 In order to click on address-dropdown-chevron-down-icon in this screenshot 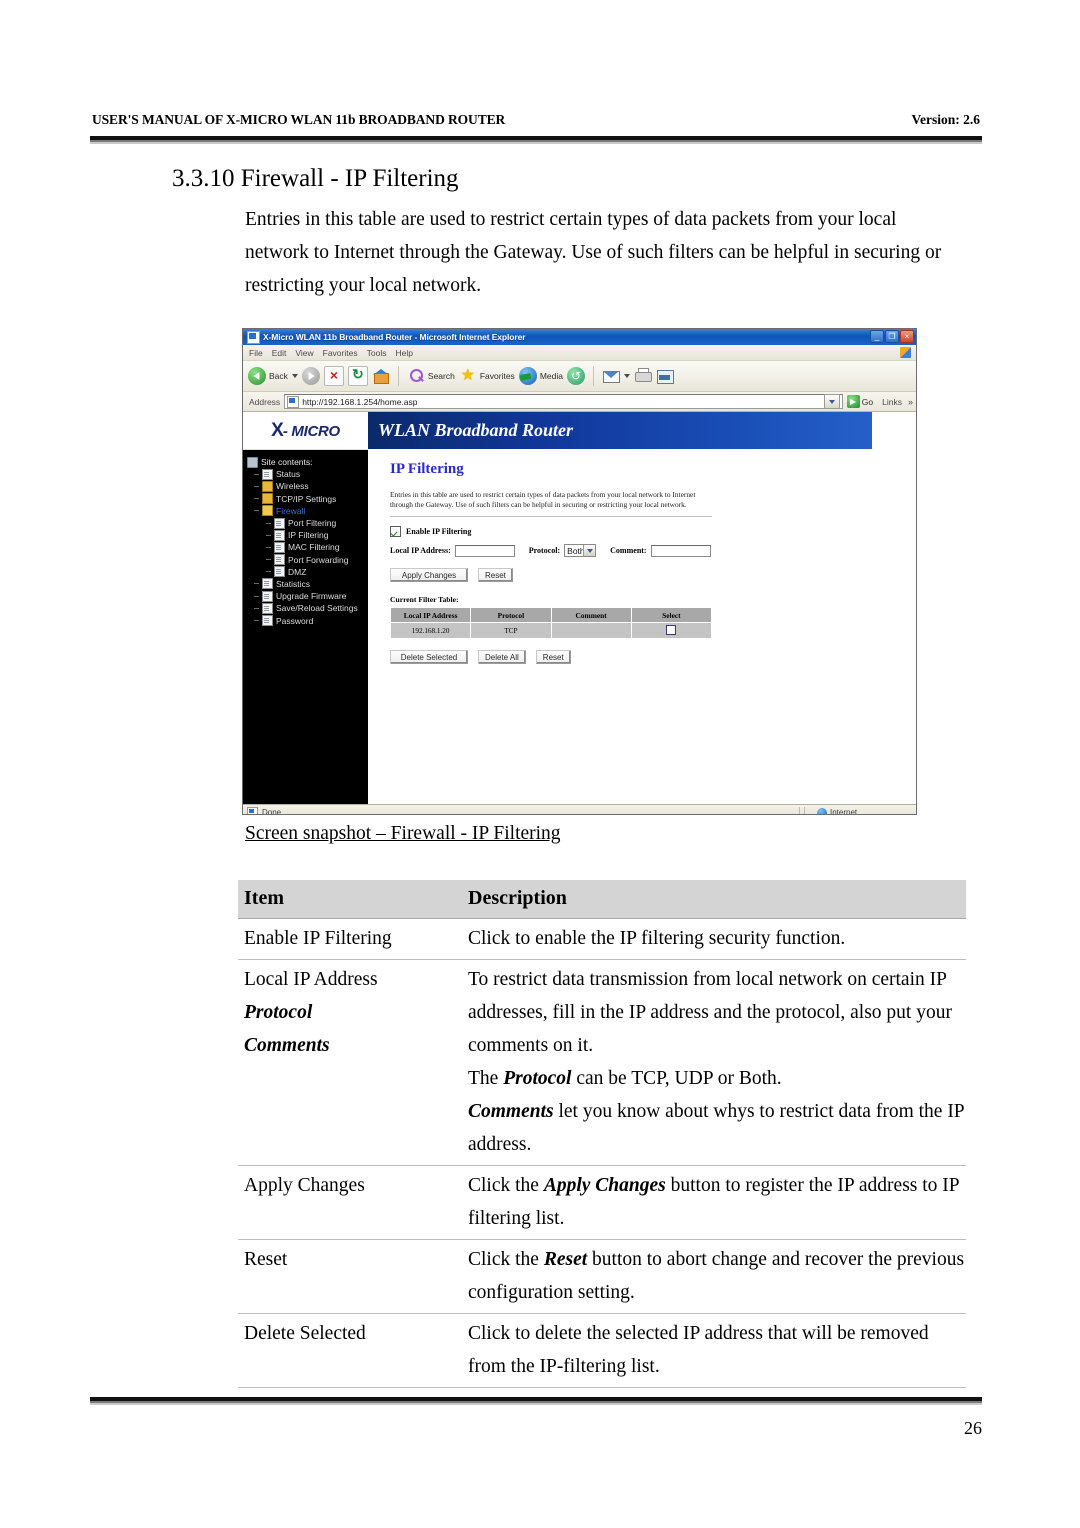, I will do `click(831, 401)`.